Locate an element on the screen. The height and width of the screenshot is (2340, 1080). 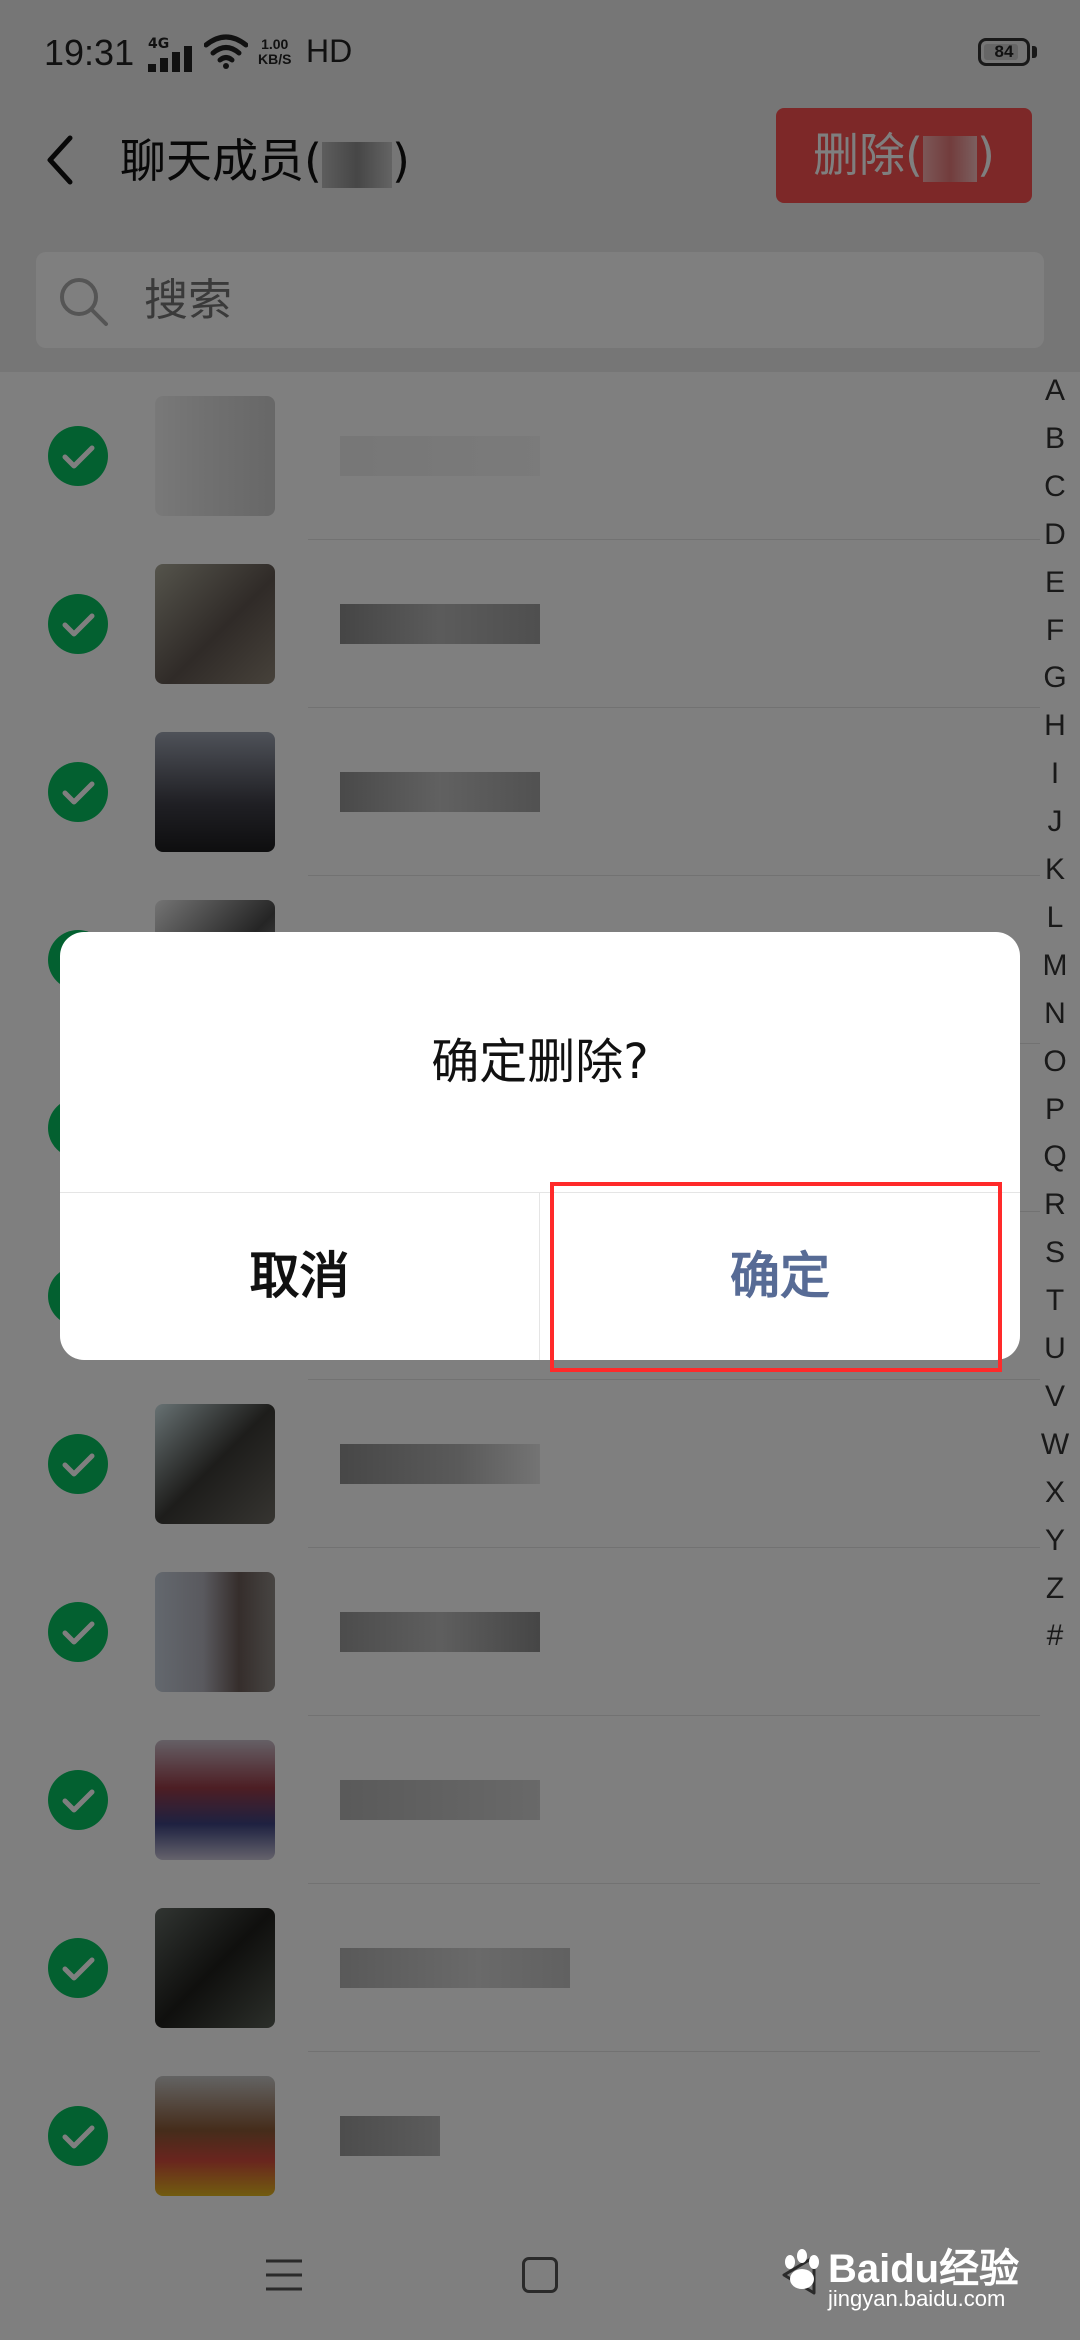
paw-icon is located at coordinates (802, 2269).